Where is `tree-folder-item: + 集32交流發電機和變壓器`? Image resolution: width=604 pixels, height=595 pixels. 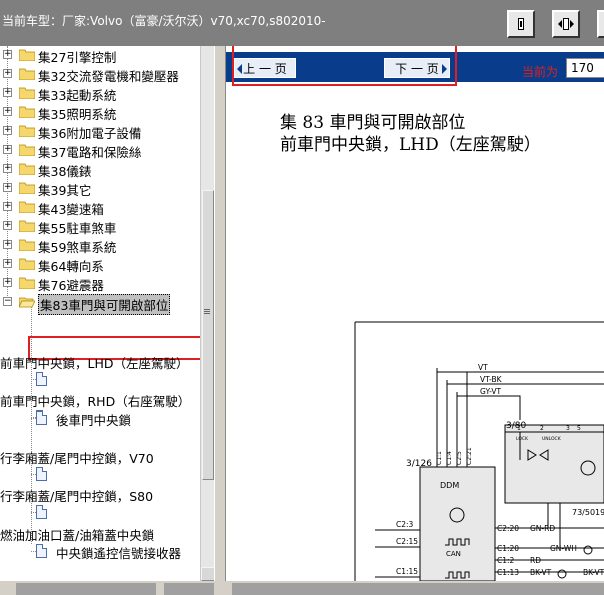 tree-folder-item: + 集32交流發電機和變壓器 is located at coordinates (100, 74).